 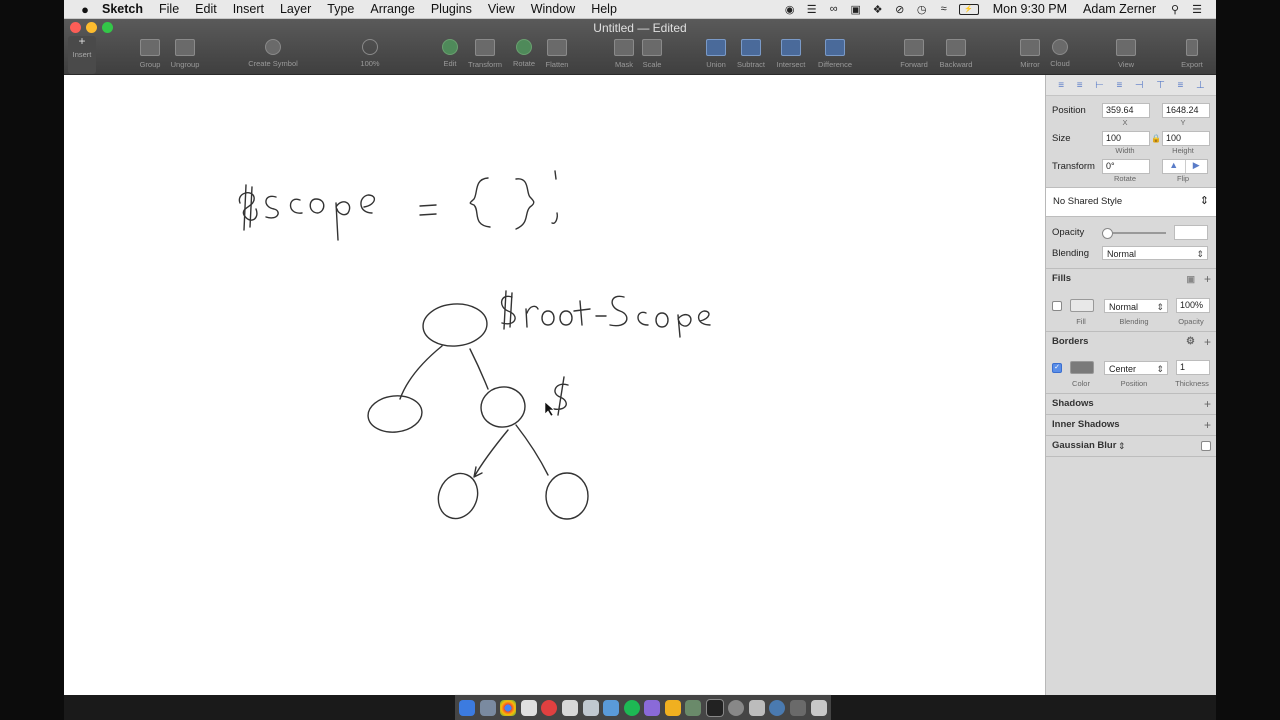 I want to click on fills-section-header: Fills ▣ +, so click(x=1131, y=278).